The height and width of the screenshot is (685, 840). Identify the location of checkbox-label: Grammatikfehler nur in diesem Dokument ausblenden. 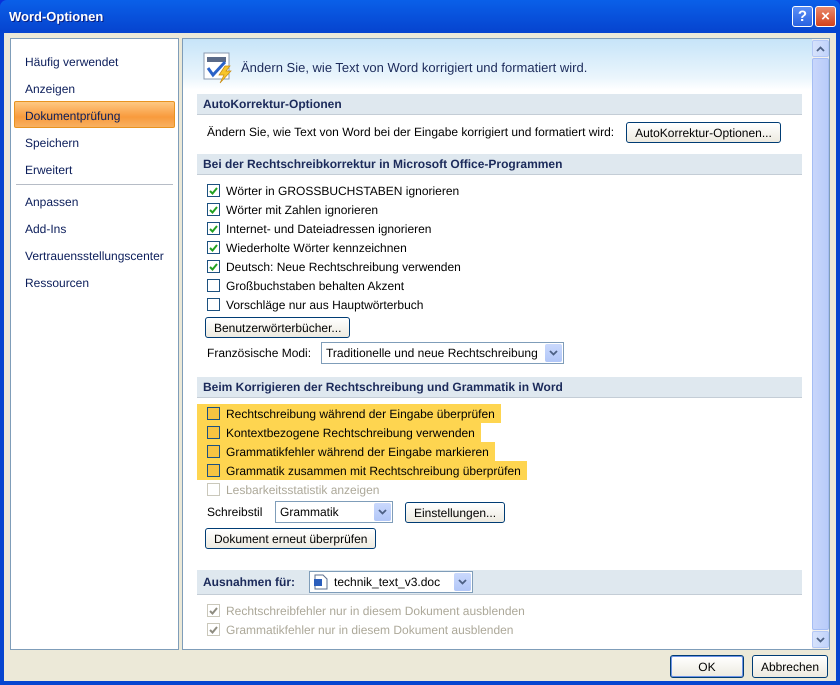
(370, 630).